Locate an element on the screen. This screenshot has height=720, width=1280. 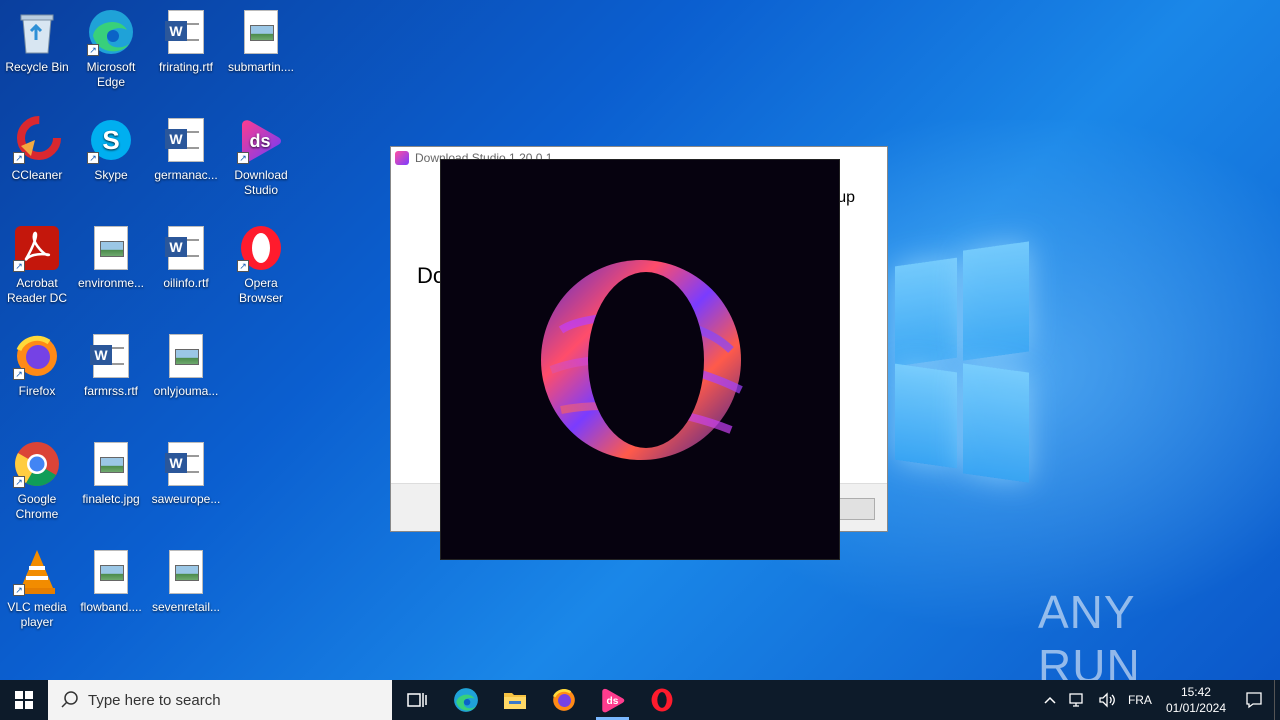
desktop-icon-vlc: ↗ VLC media player is located at coordinates (37, 589).